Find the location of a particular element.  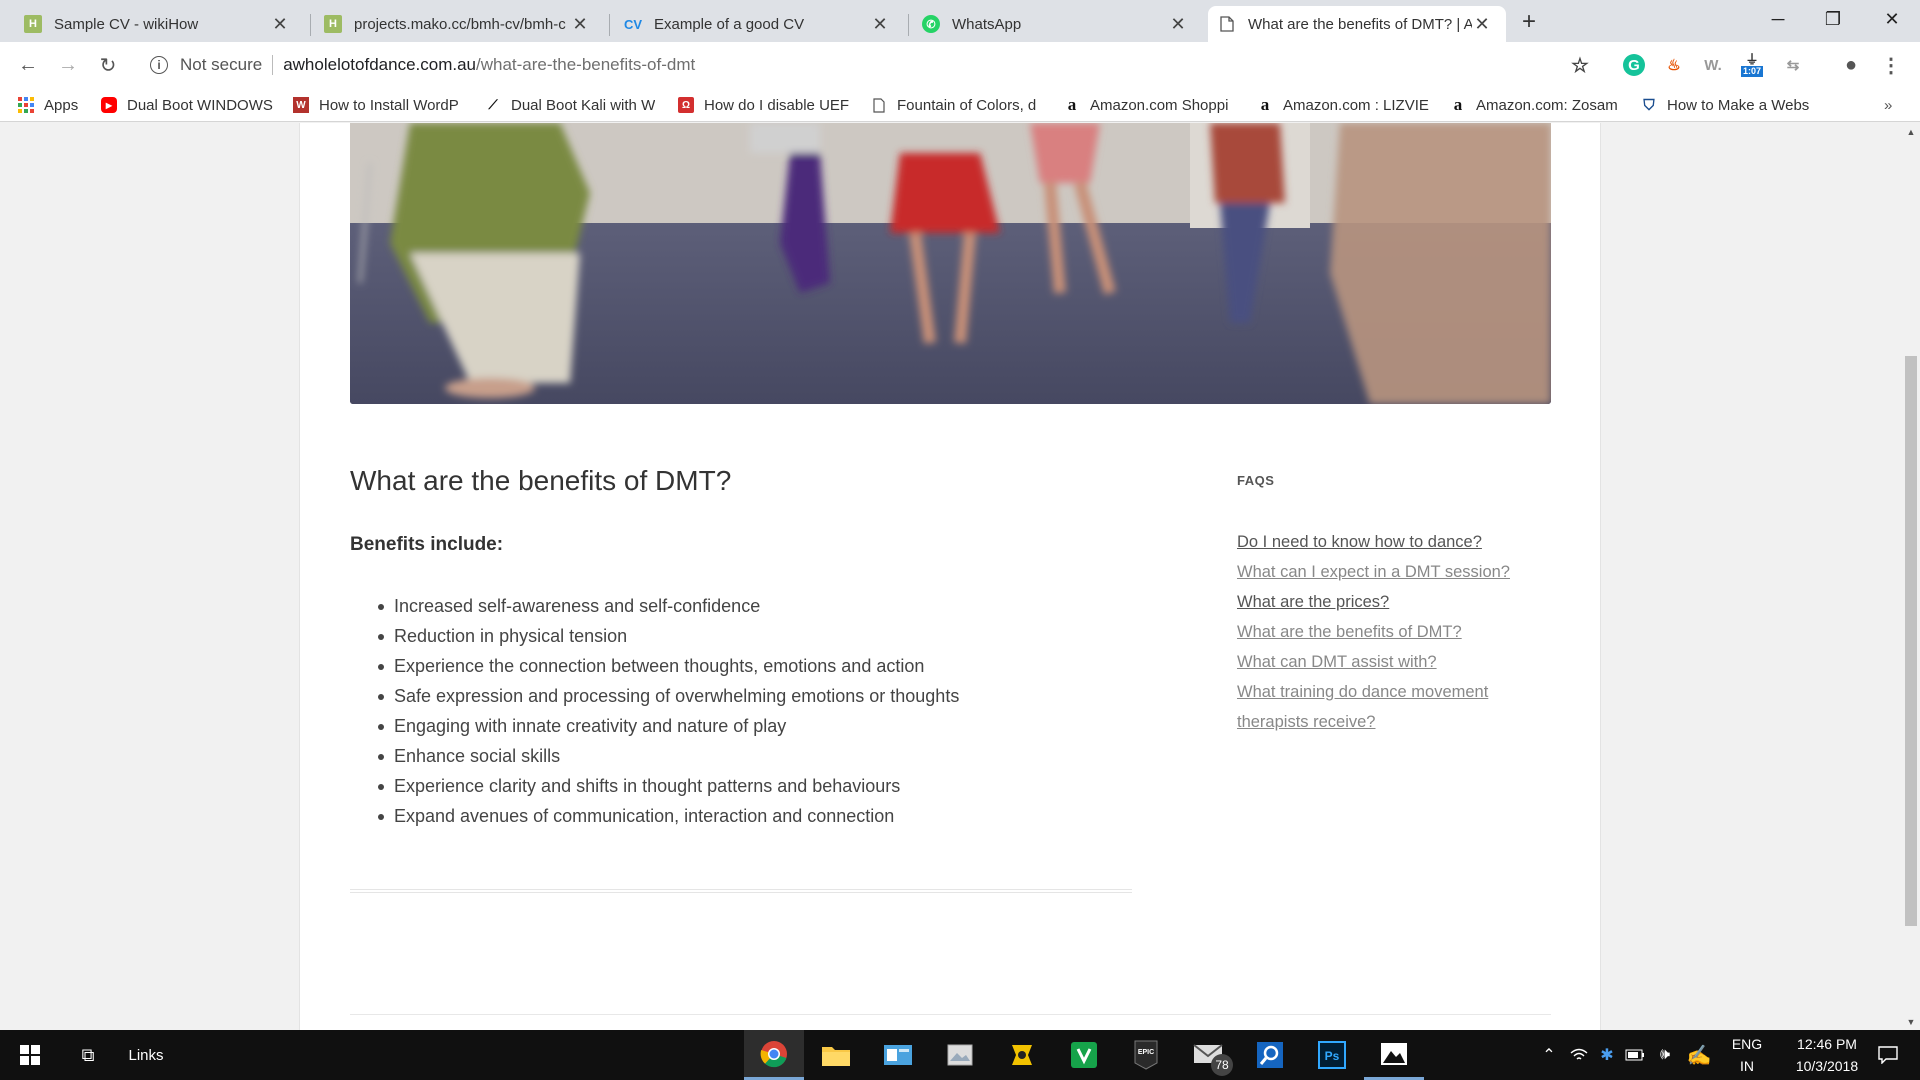

bookmark-dual-boot-windows: ▶ Dual Boot WINDOWS is located at coordinates (187, 105).